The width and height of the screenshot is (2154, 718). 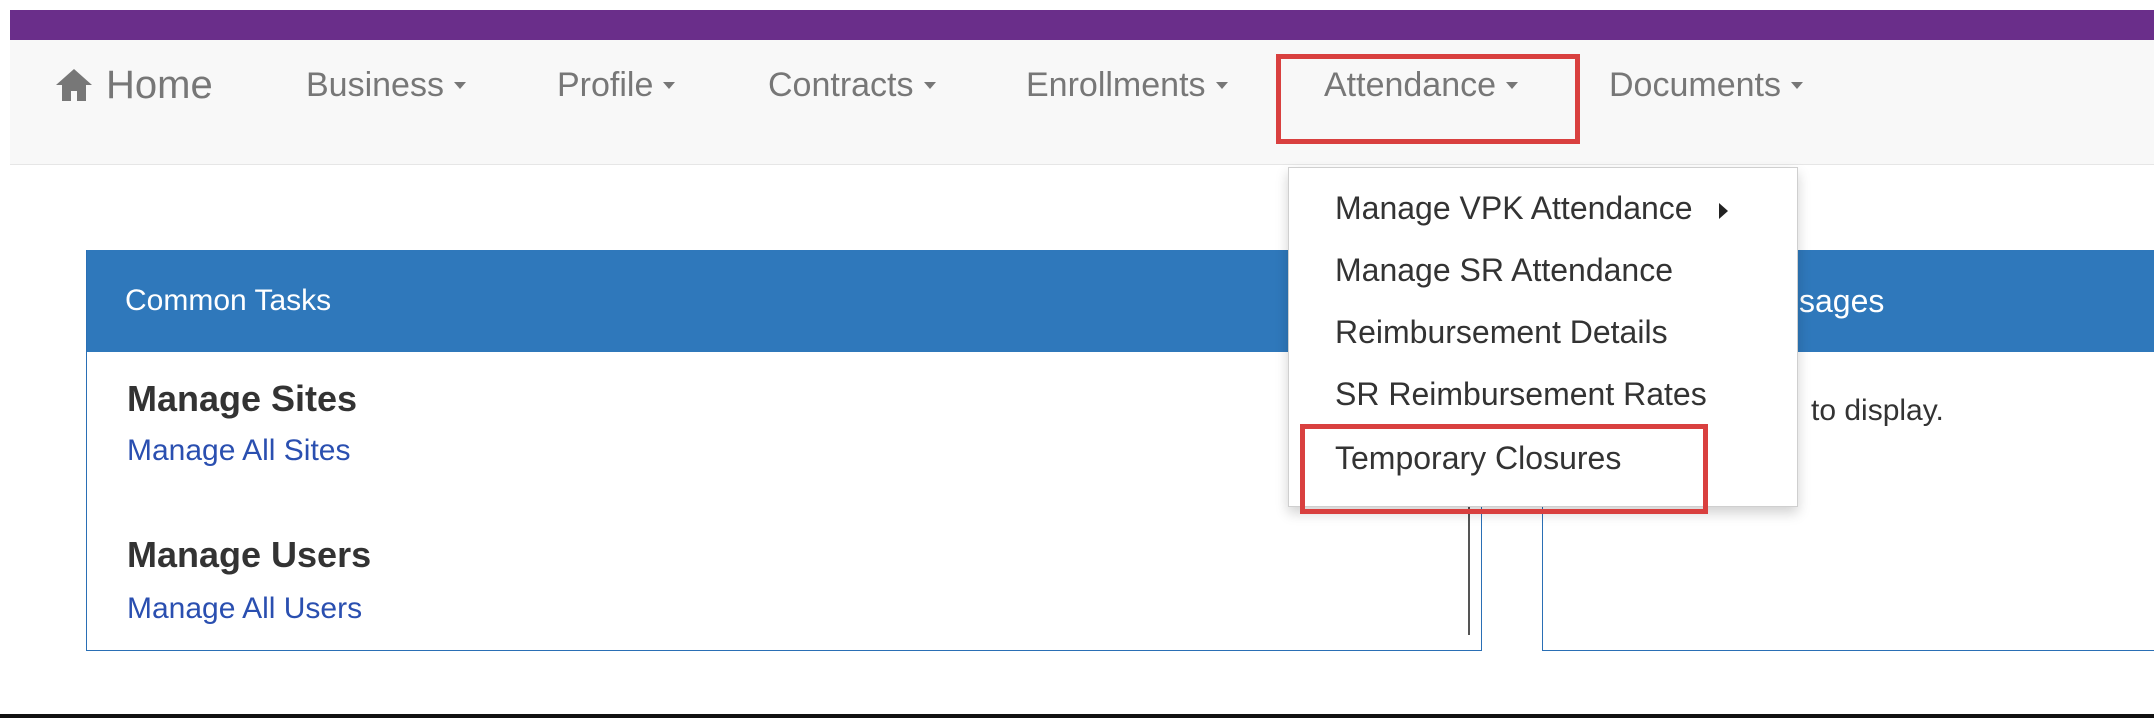 I want to click on nav-profile-label: Profile, so click(x=605, y=84).